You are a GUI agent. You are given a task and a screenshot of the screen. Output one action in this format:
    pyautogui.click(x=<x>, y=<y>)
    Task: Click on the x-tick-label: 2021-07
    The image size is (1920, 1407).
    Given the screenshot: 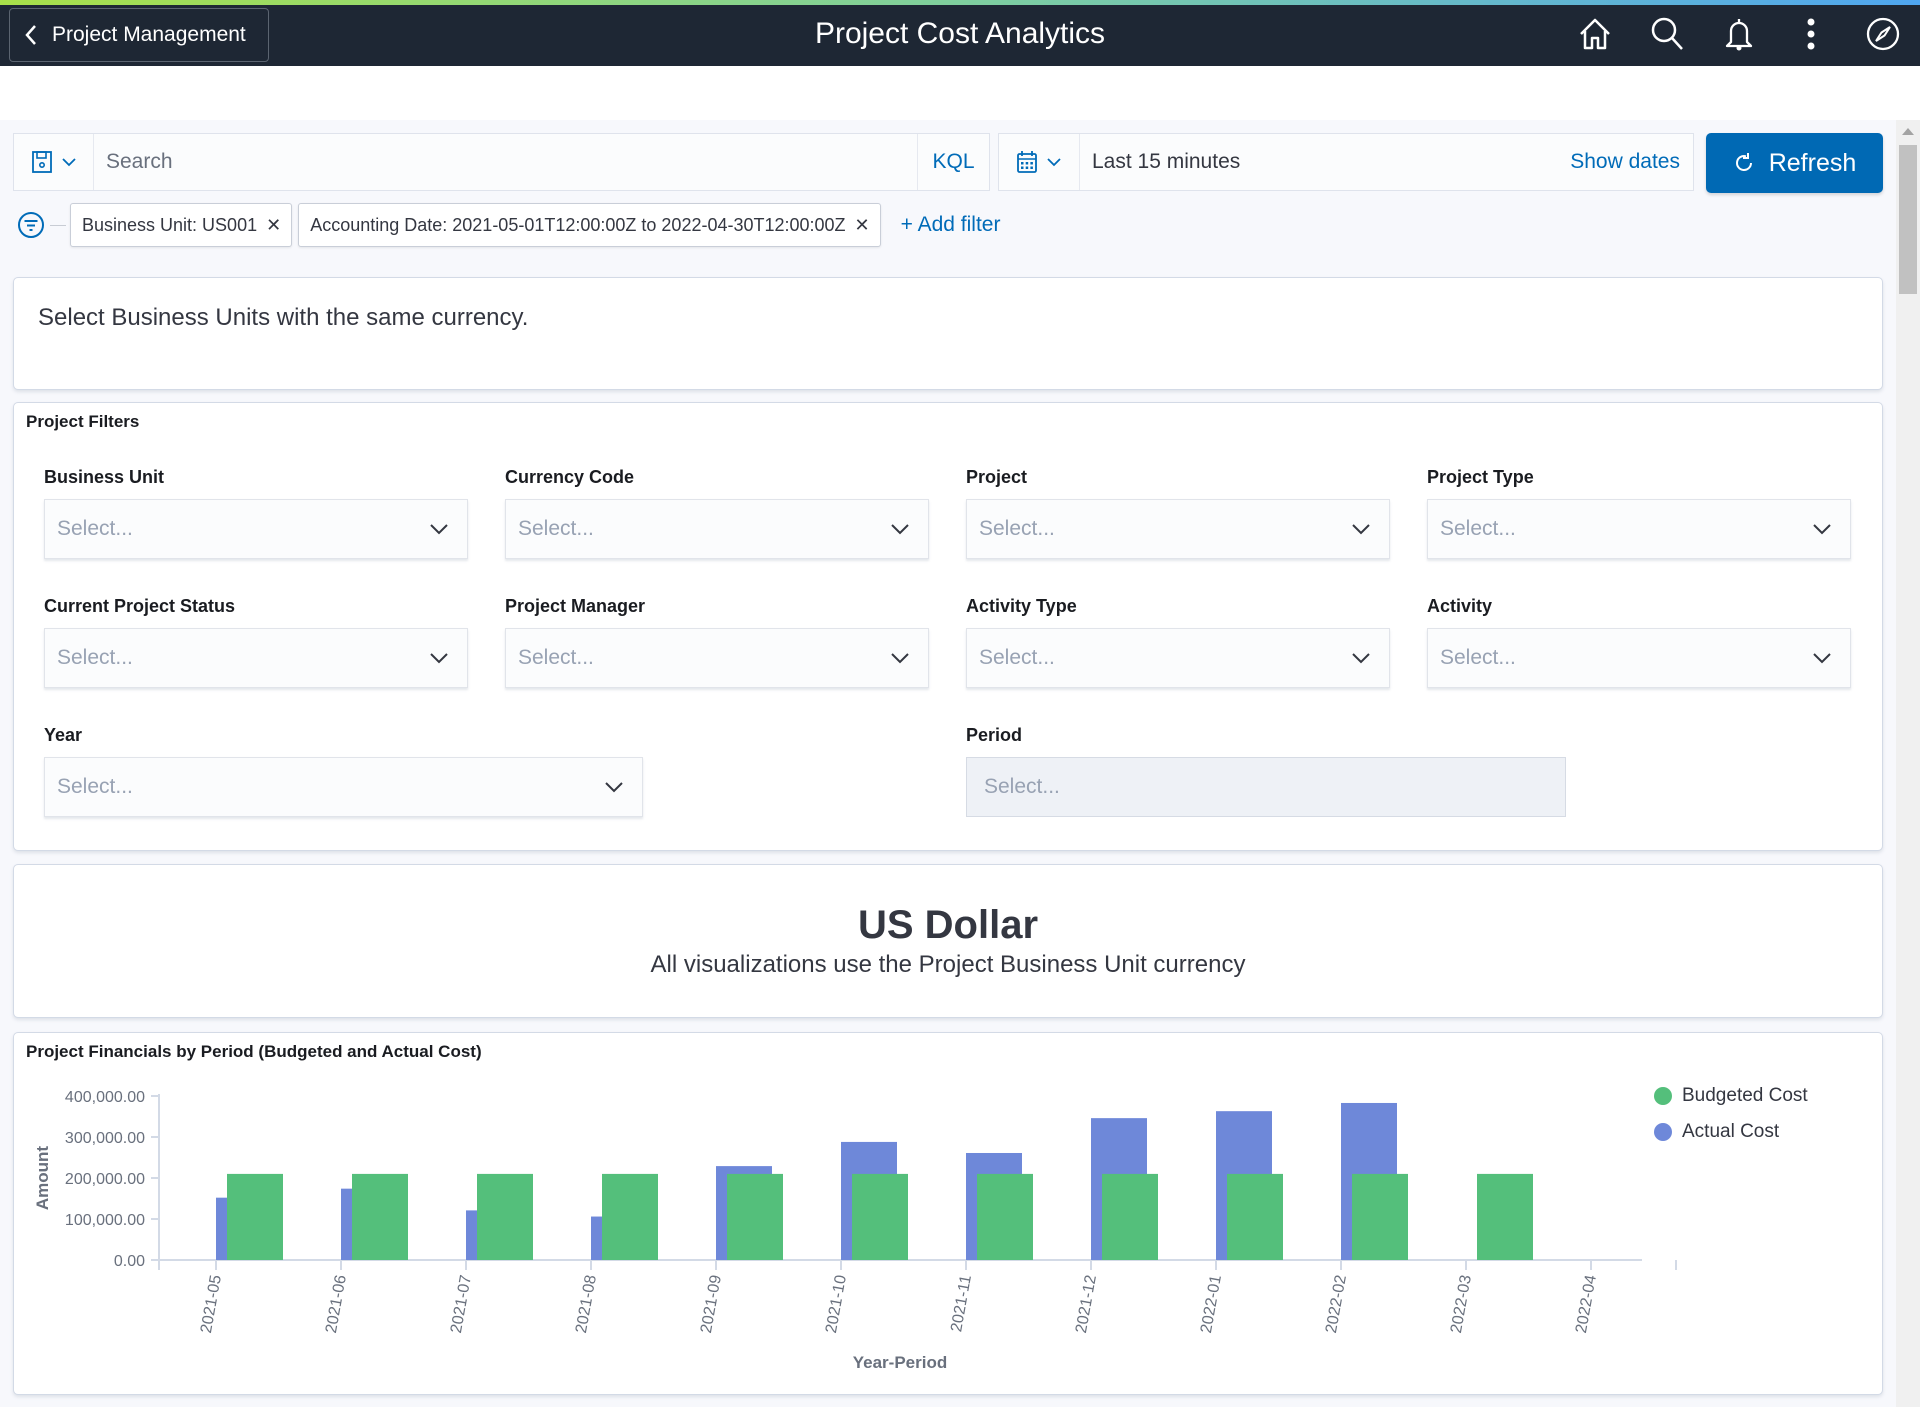 What is the action you would take?
    pyautogui.click(x=461, y=1304)
    